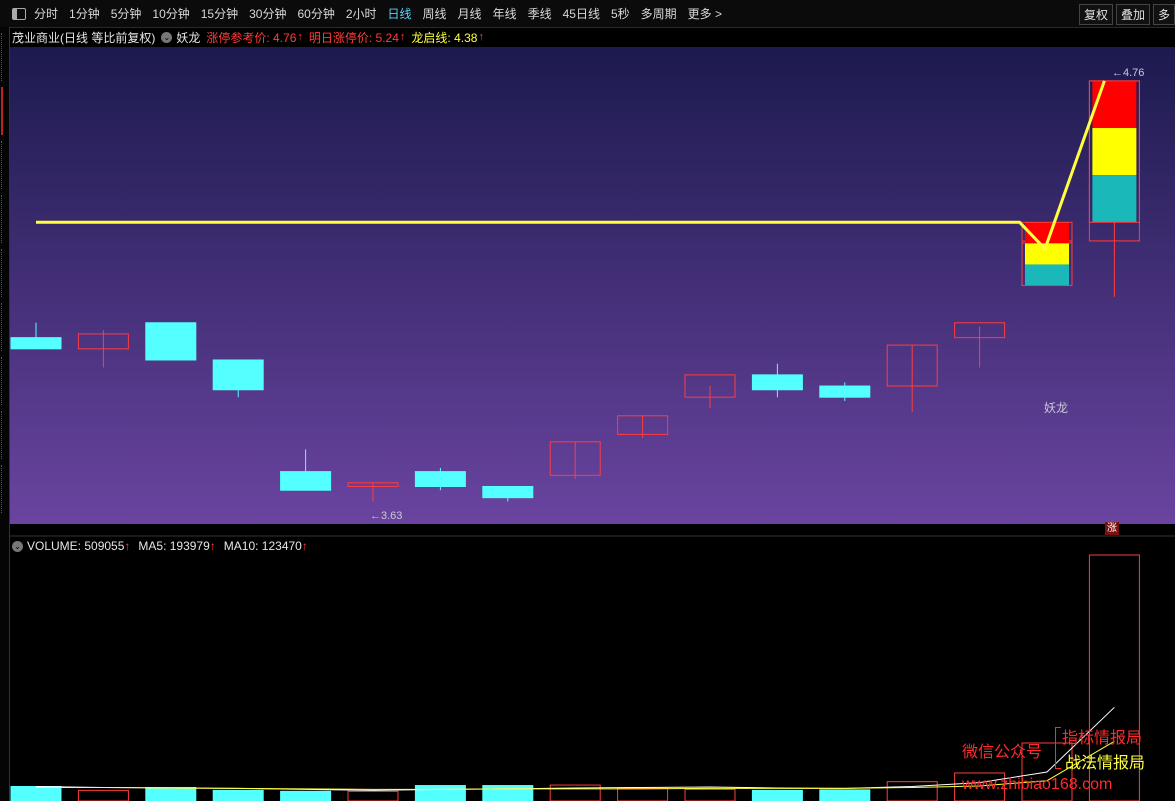  What do you see at coordinates (188, 37) in the screenshot?
I see `indicator-name: 妖龙` at bounding box center [188, 37].